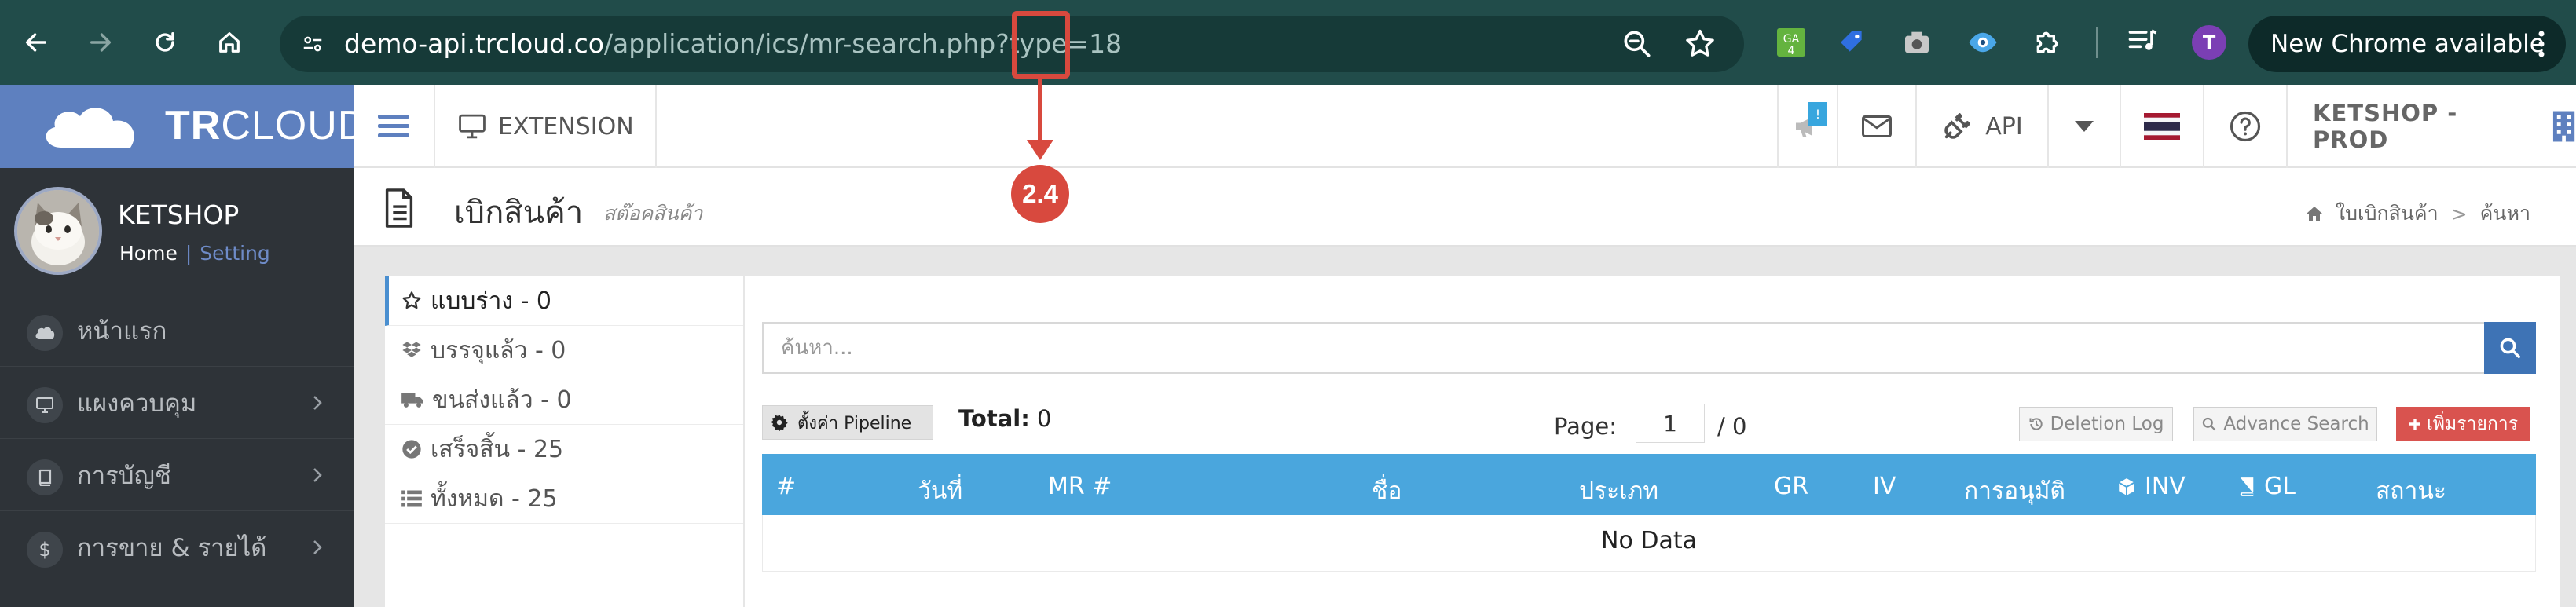  What do you see at coordinates (1387, 492) in the screenshot?
I see `column-header: ชื่อ` at bounding box center [1387, 492].